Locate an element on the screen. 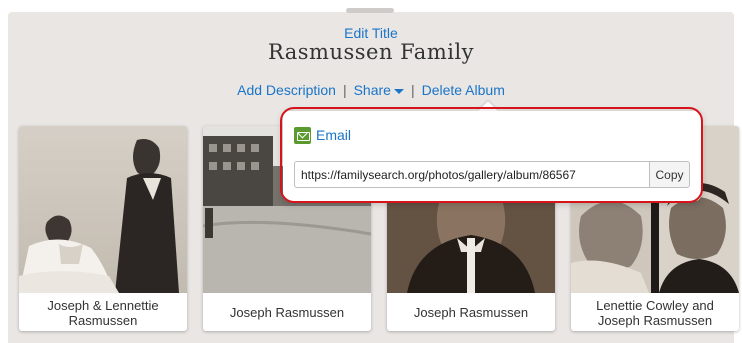 Image resolution: width=742 pixels, height=343 pixels. copy-button: Copy is located at coordinates (669, 174).